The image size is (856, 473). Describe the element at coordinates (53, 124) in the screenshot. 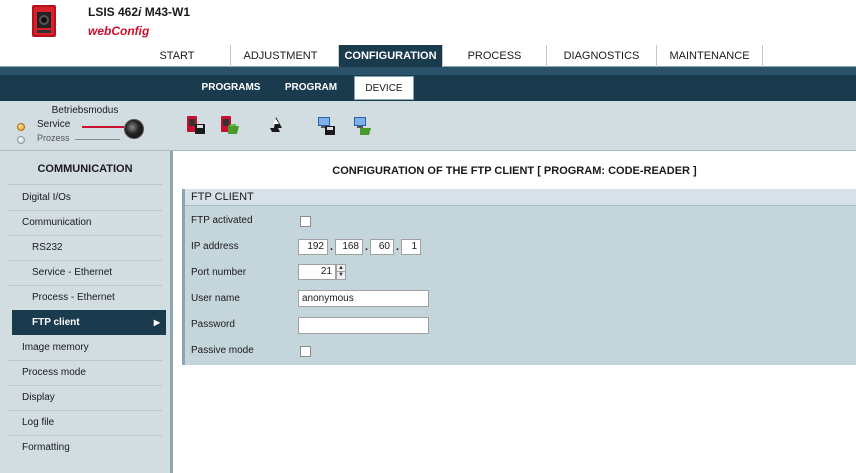

I see `mode-service-label: Service` at that location.